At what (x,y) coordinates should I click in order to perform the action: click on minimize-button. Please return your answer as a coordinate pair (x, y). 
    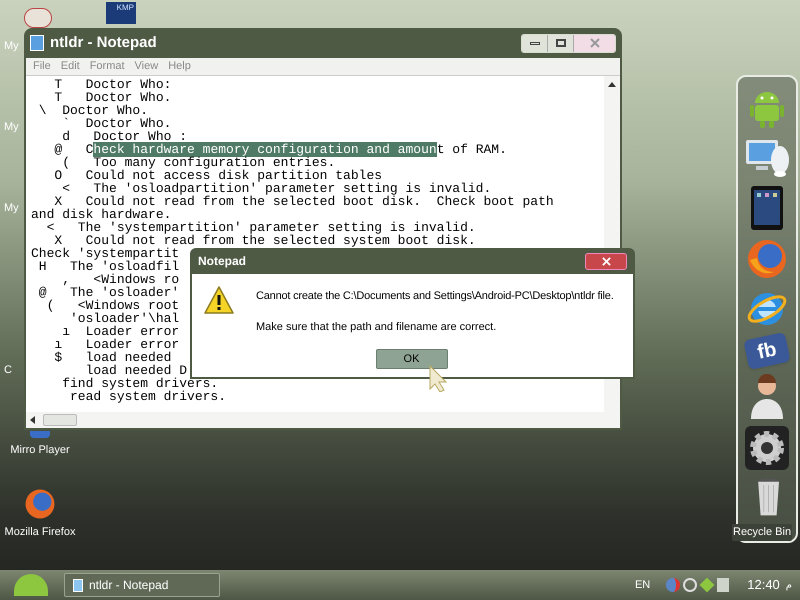
    Looking at the image, I should click on (534, 43).